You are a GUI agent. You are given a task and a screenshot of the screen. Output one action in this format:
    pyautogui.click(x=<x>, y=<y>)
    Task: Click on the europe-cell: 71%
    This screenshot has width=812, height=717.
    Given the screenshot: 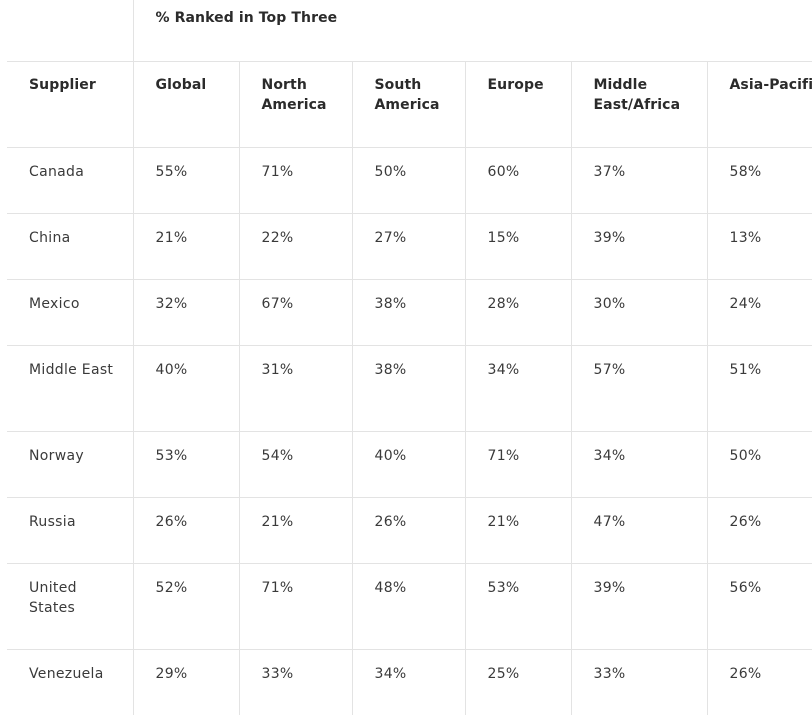 What is the action you would take?
    pyautogui.click(x=517, y=463)
    